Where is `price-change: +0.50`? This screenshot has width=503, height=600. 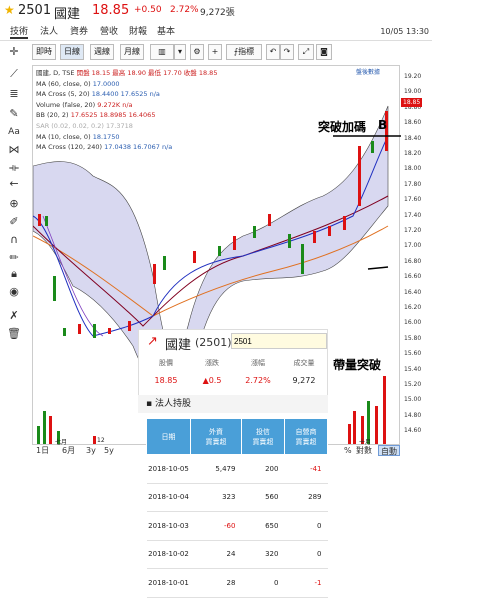 price-change: +0.50 is located at coordinates (148, 10).